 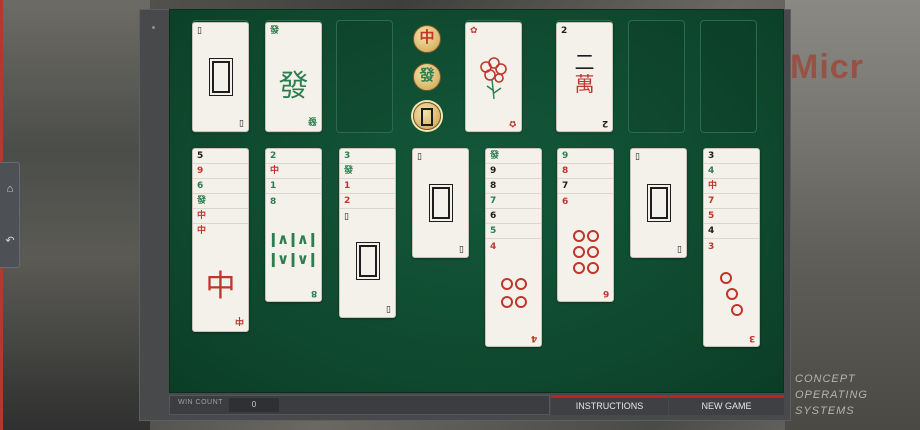 I want to click on tableau-stack: 發 9 8 7 6 5 4 4, so click(x=513, y=247).